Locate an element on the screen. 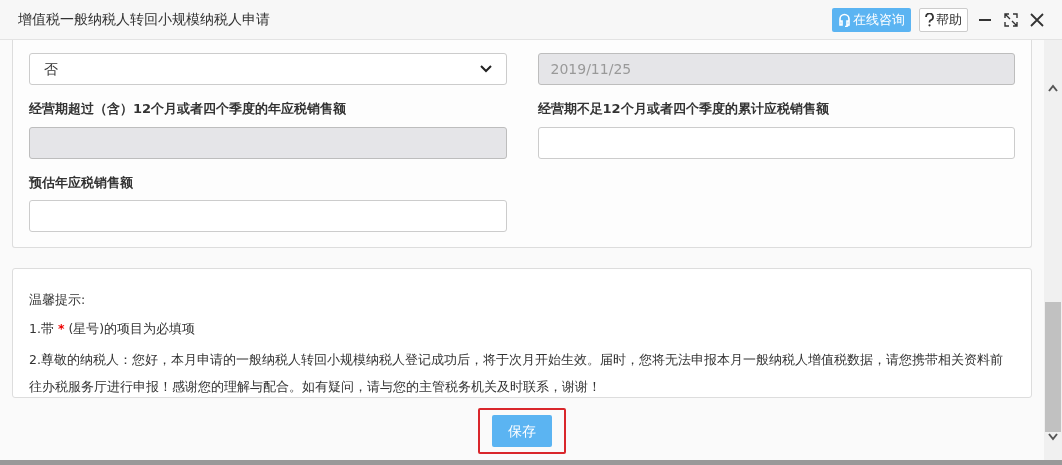 The width and height of the screenshot is (1062, 465). maximize-icon is located at coordinates (1011, 19).